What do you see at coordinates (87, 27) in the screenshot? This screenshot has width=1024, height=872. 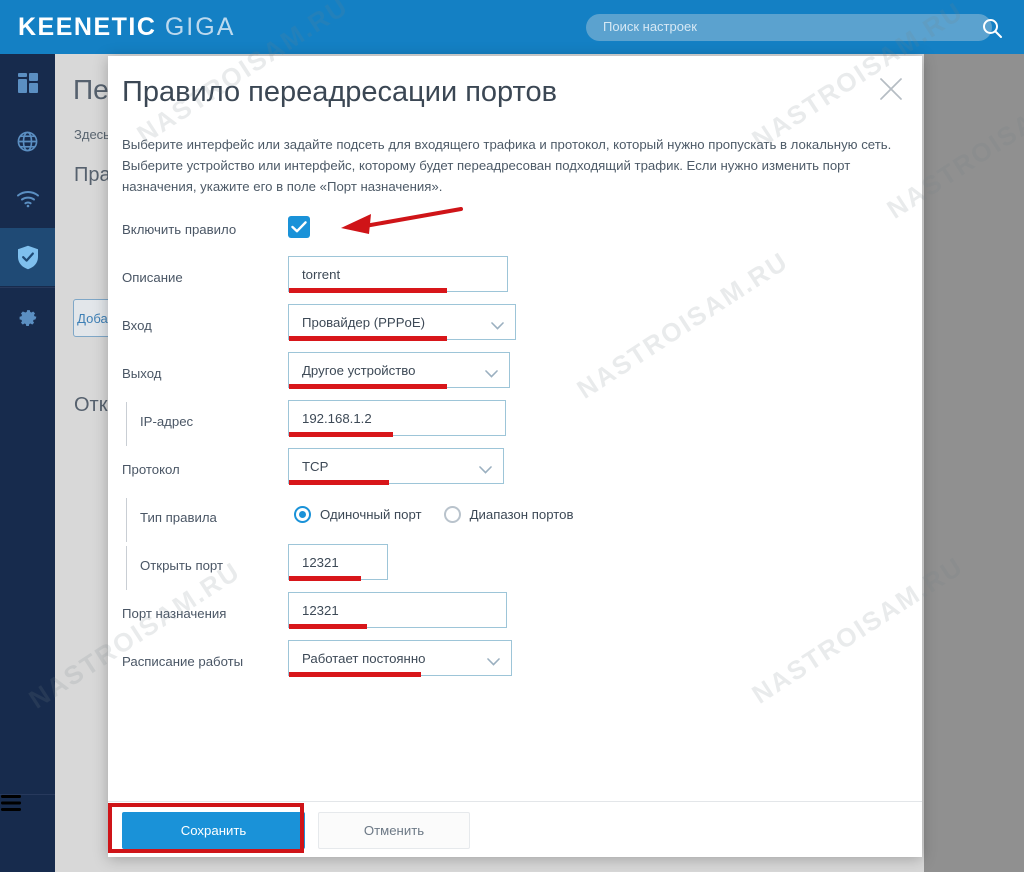 I see `brand-name: KEENETIC` at bounding box center [87, 27].